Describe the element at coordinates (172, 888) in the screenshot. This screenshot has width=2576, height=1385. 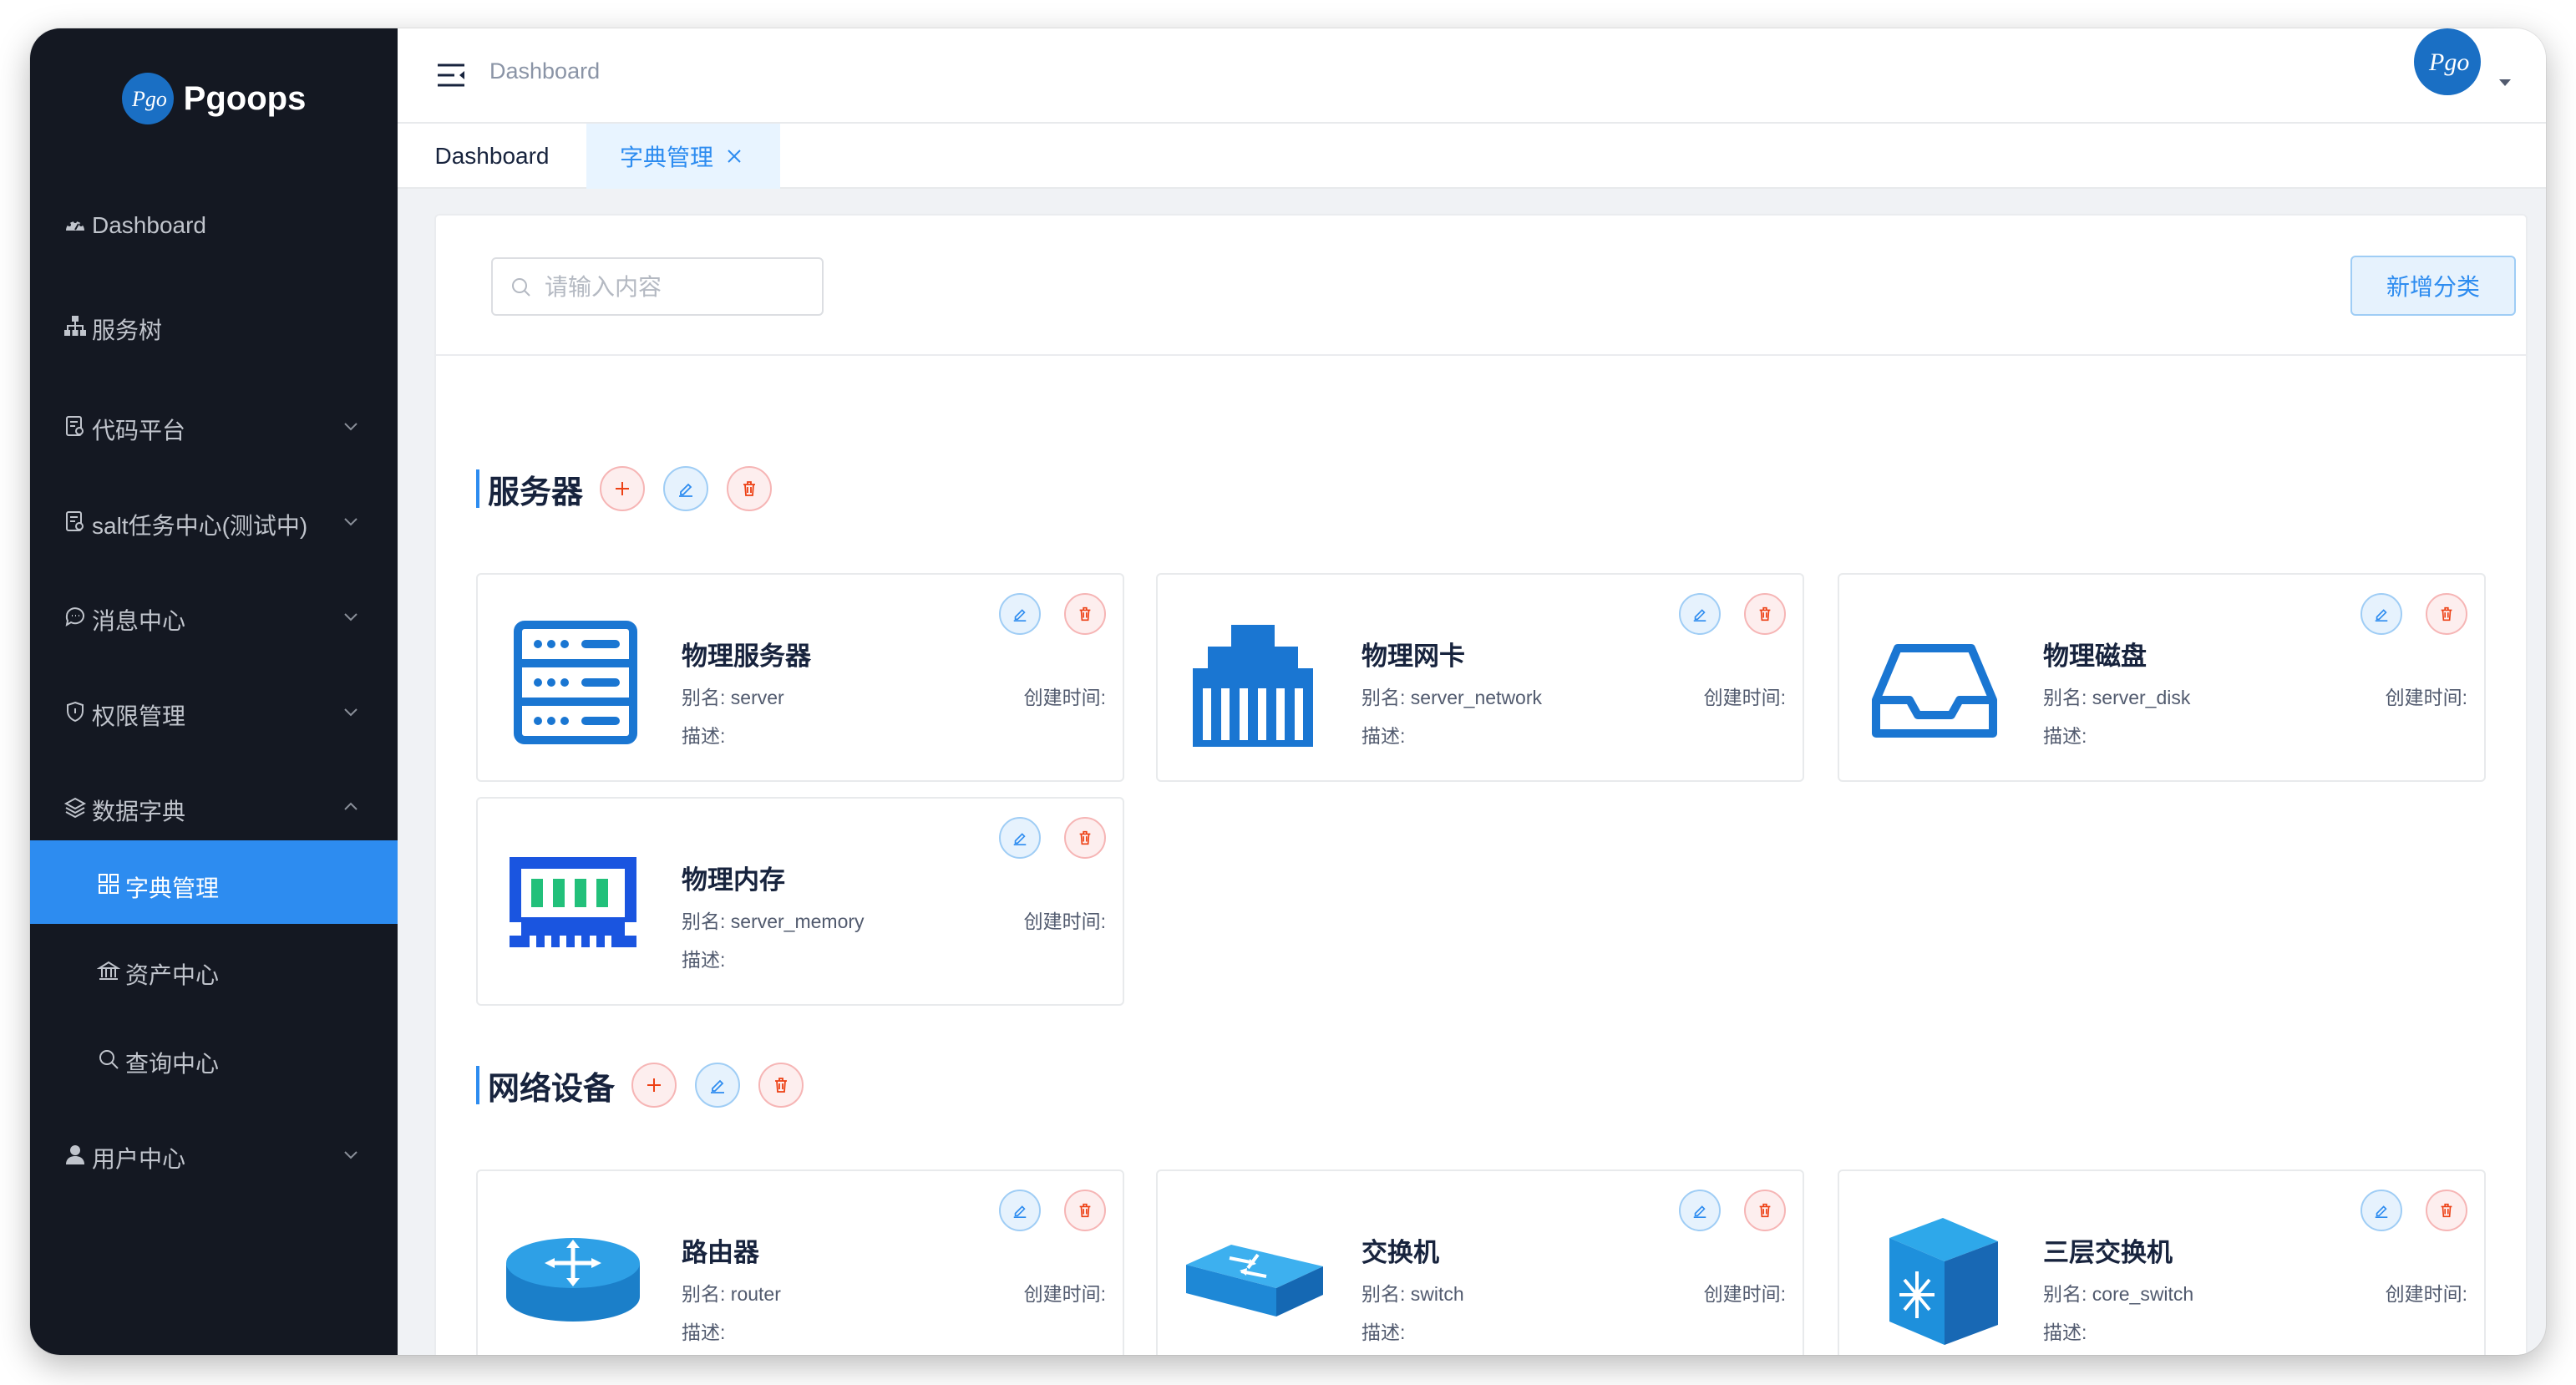
I see `sidebar-item-label: 字典管理` at that location.